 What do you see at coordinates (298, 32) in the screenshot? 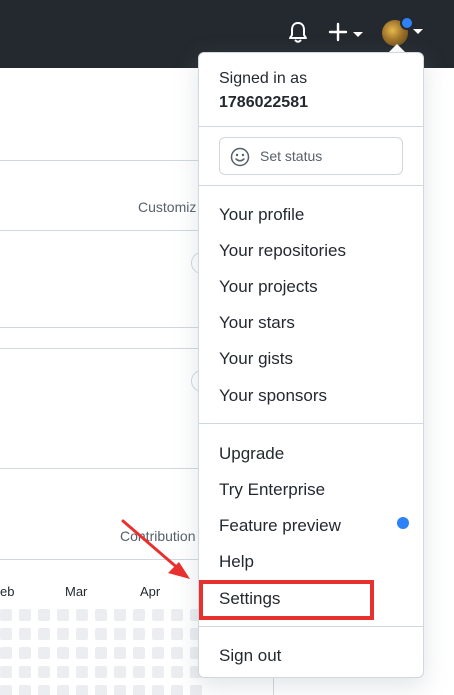
I see `bell-icon` at bounding box center [298, 32].